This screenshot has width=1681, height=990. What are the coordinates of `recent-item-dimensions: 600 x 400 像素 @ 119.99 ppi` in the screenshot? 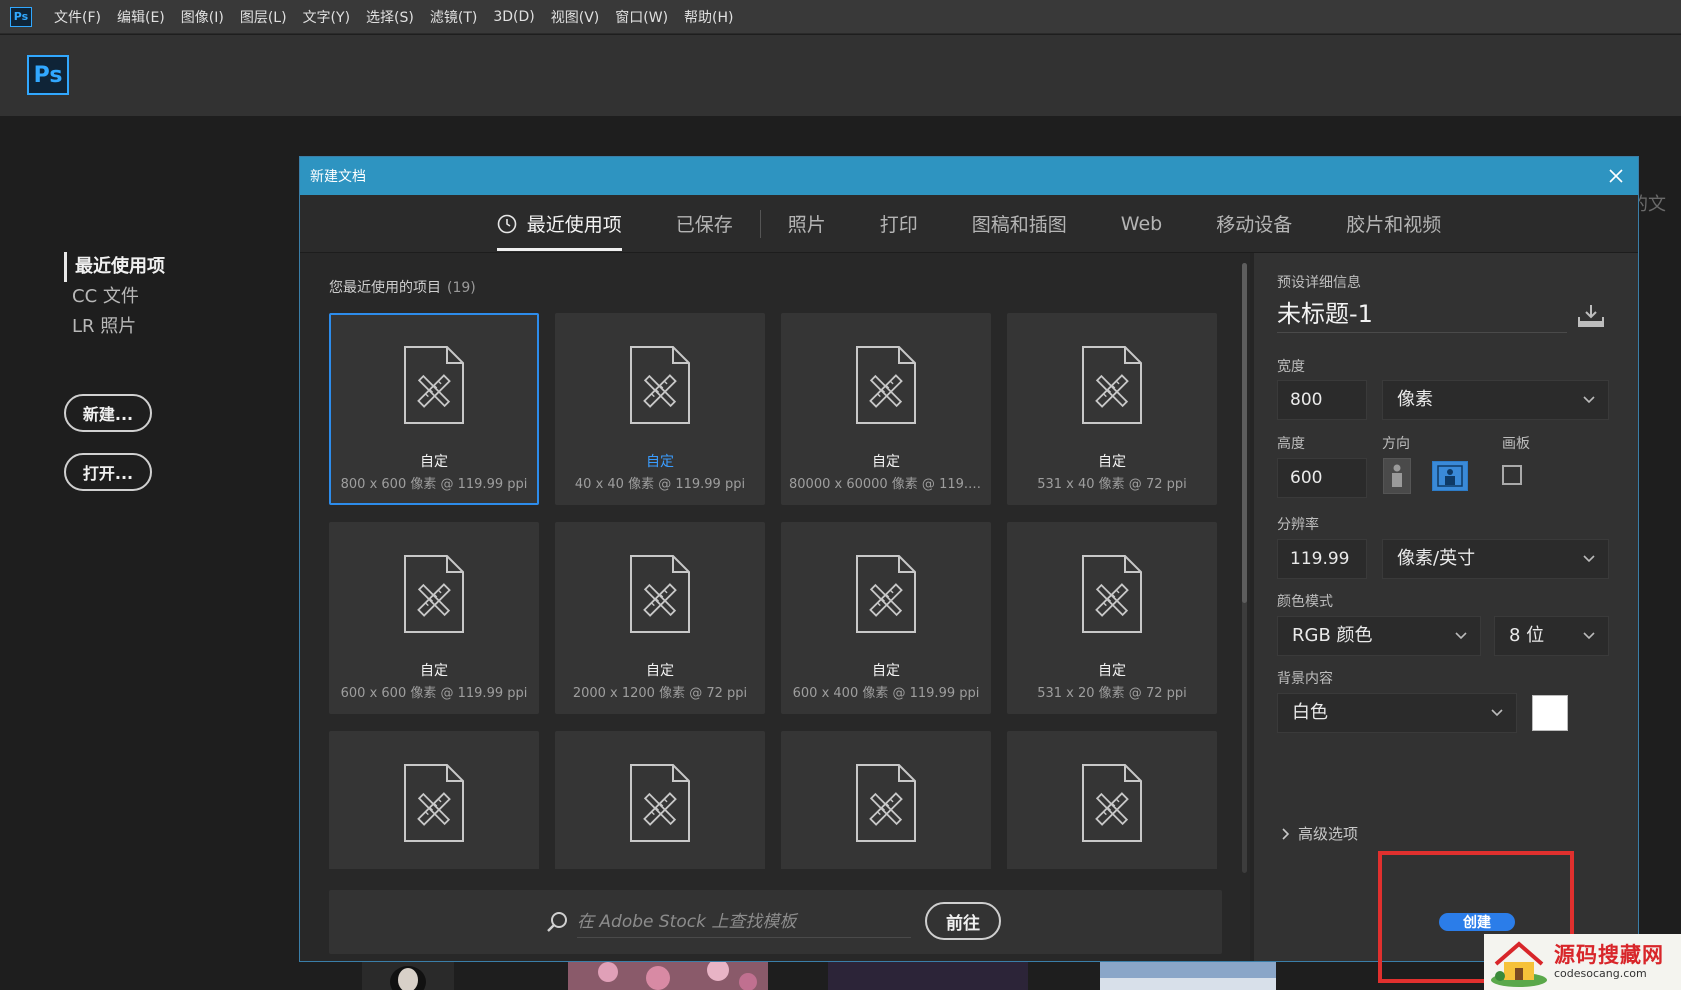 It's located at (886, 693).